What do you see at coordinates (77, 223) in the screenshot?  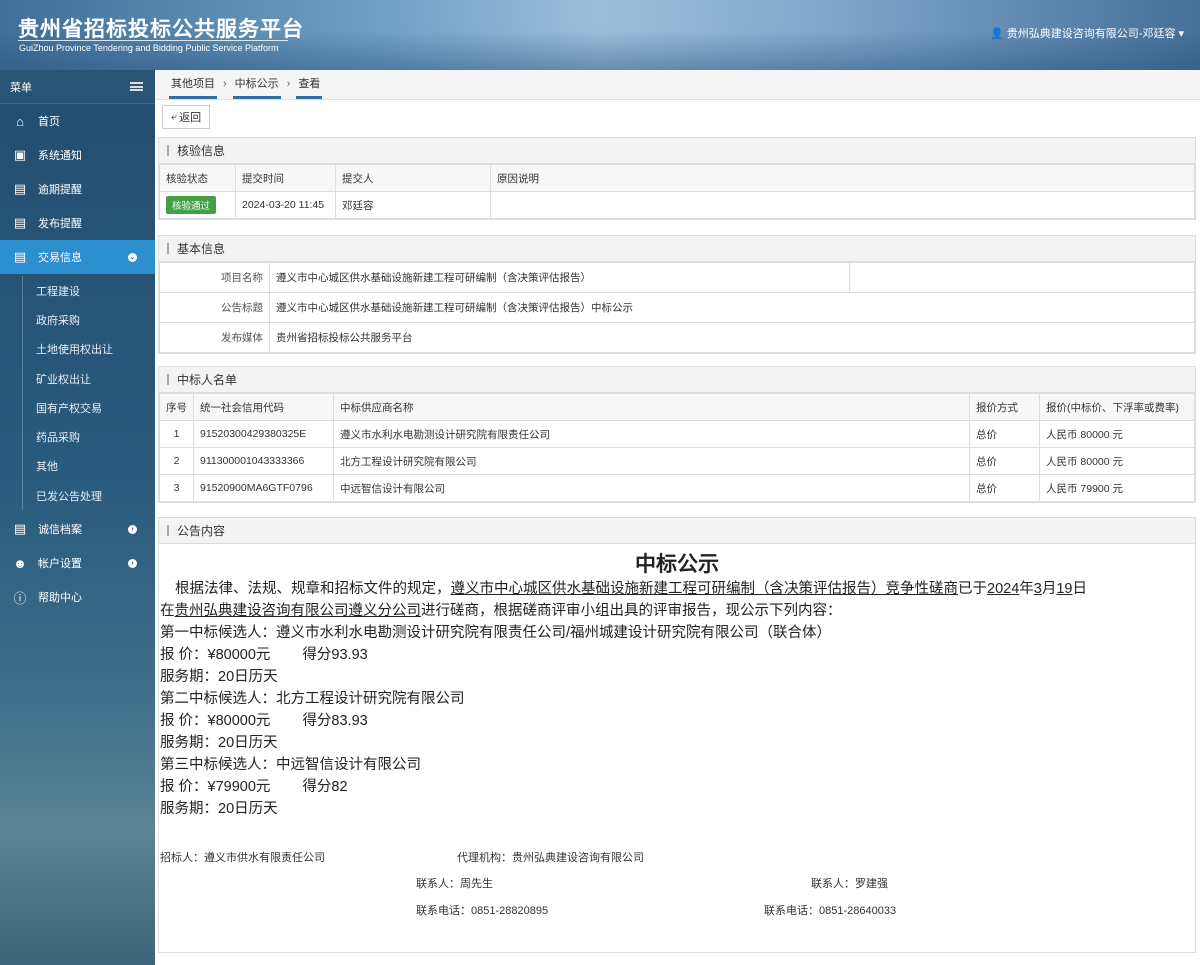 I see `nav-publish-reminder: ▤ 发布提醒` at bounding box center [77, 223].